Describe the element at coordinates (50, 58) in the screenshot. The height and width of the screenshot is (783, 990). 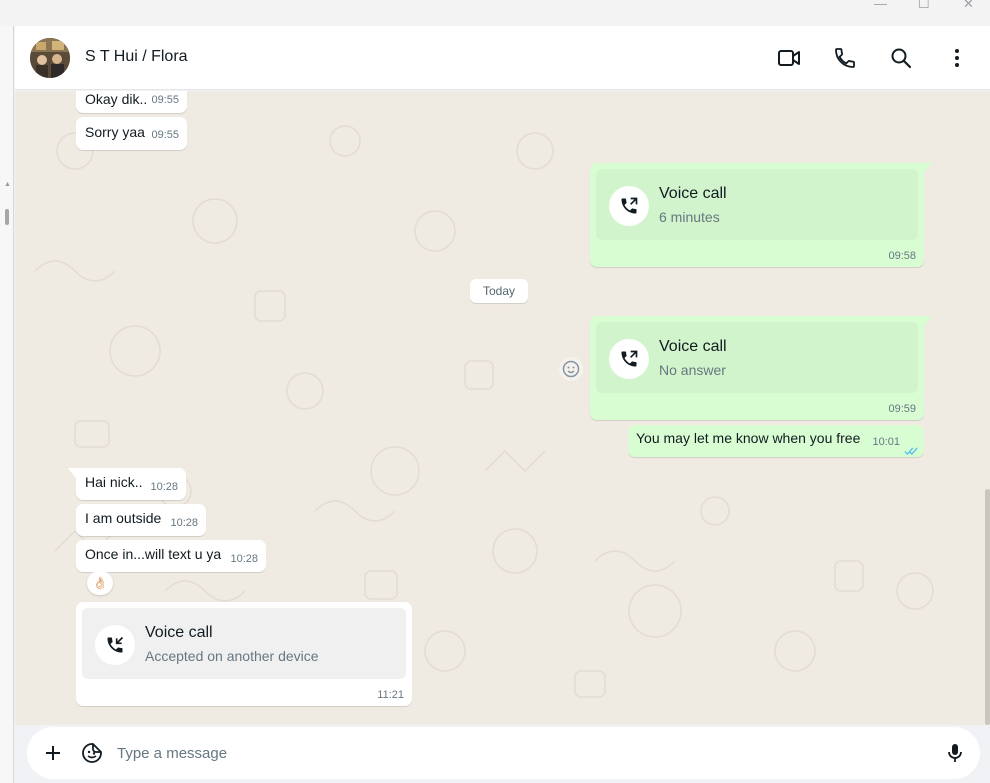
I see `contact-avatar` at that location.